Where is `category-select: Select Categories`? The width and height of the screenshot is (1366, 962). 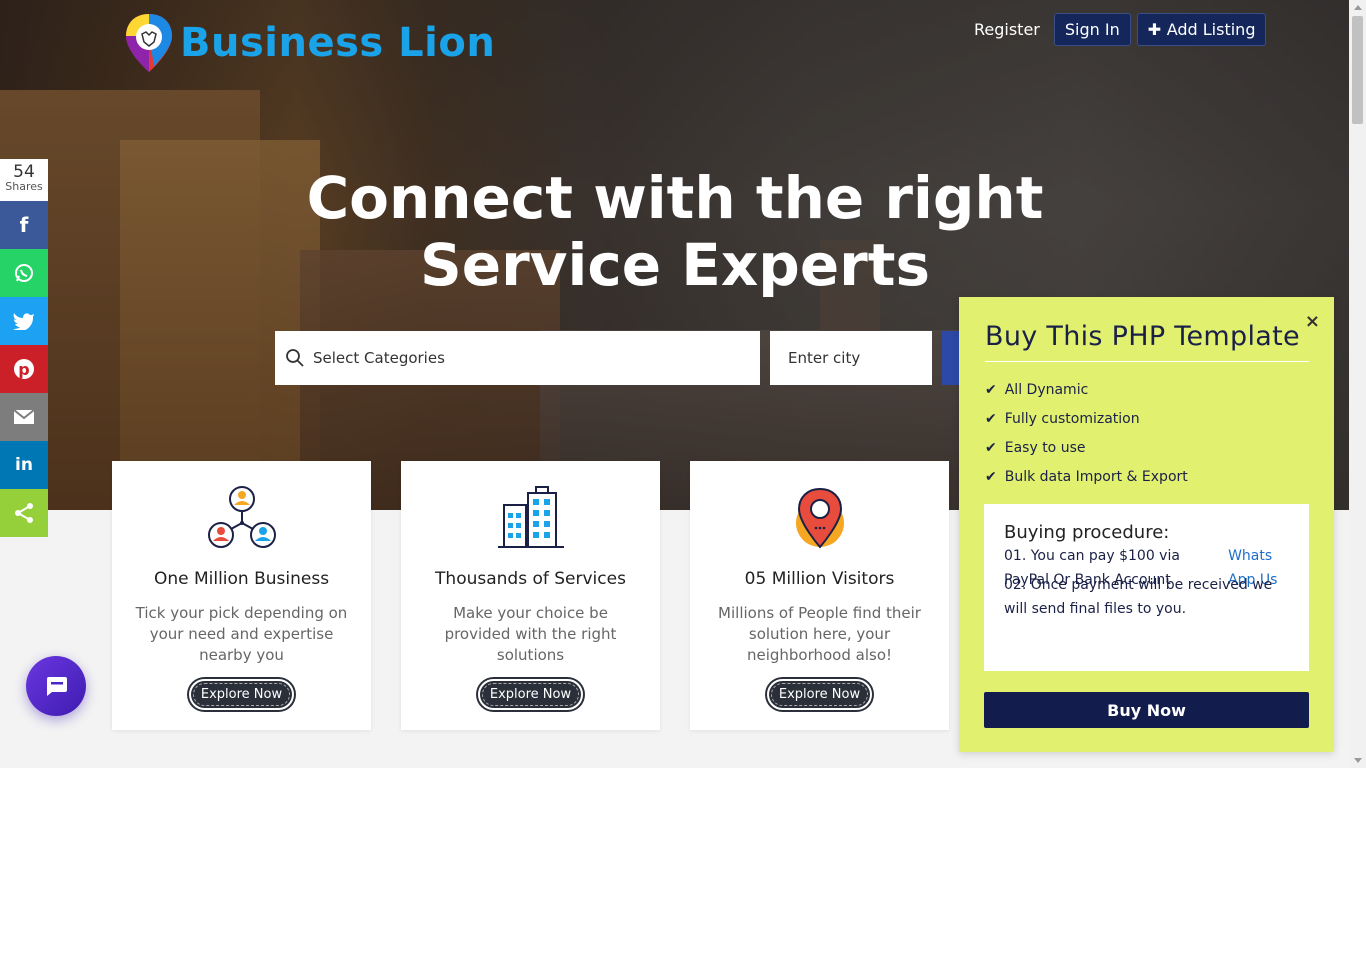
category-select: Select Categories is located at coordinates (517, 358).